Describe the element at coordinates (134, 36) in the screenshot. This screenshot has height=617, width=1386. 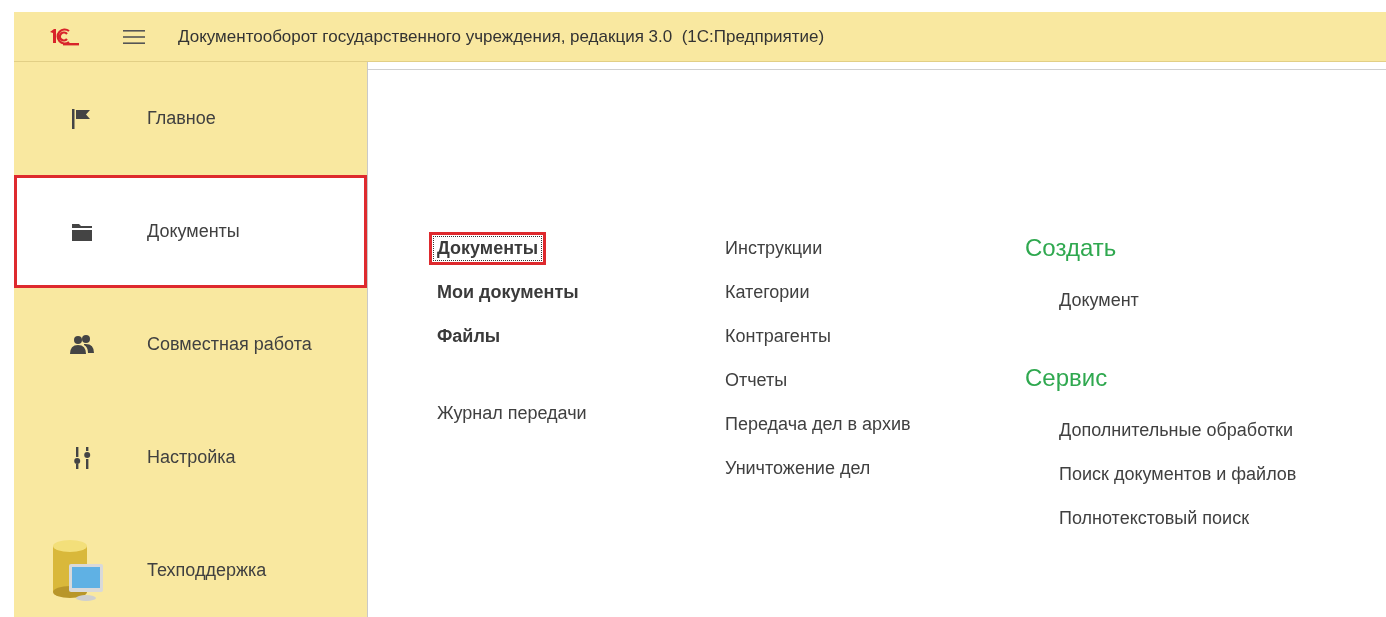
I see `menu-icon` at that location.